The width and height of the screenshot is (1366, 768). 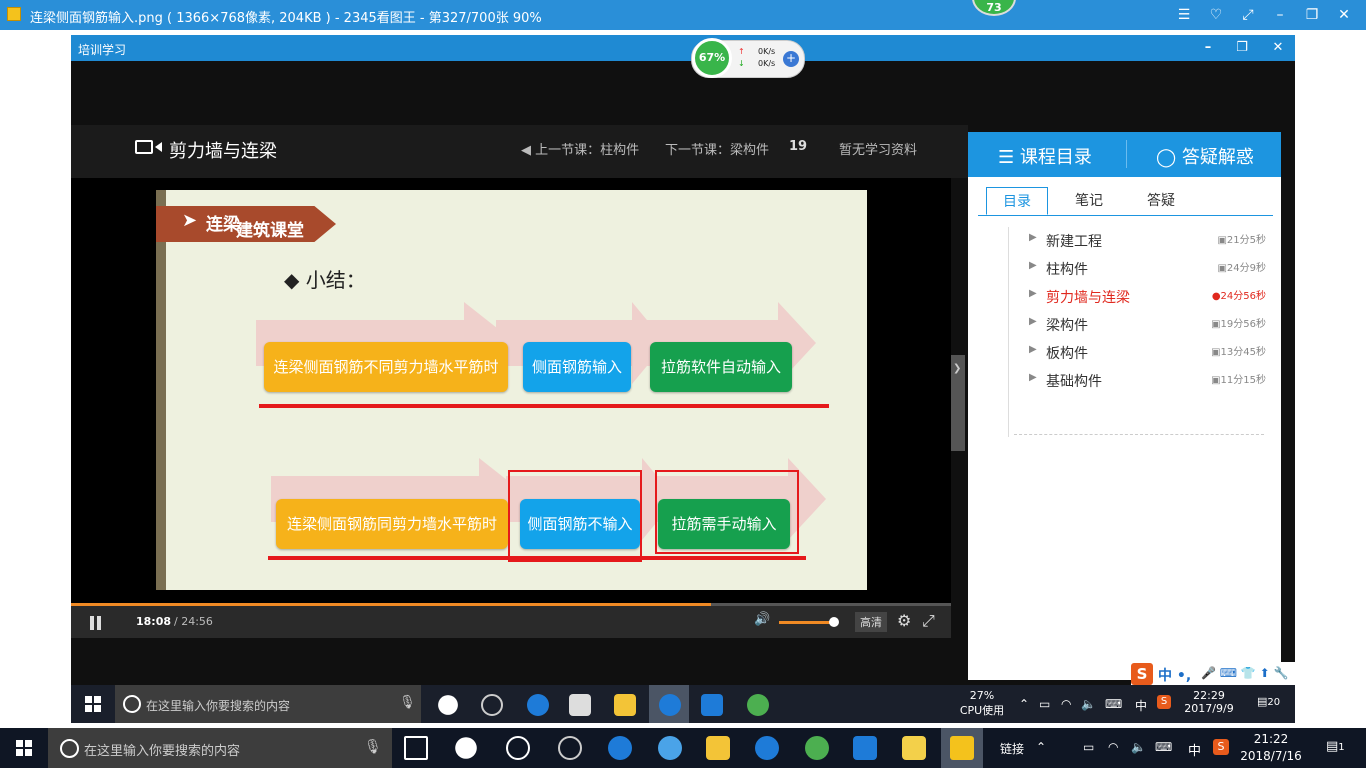 What do you see at coordinates (791, 59) in the screenshot?
I see `plus-icon: +` at bounding box center [791, 59].